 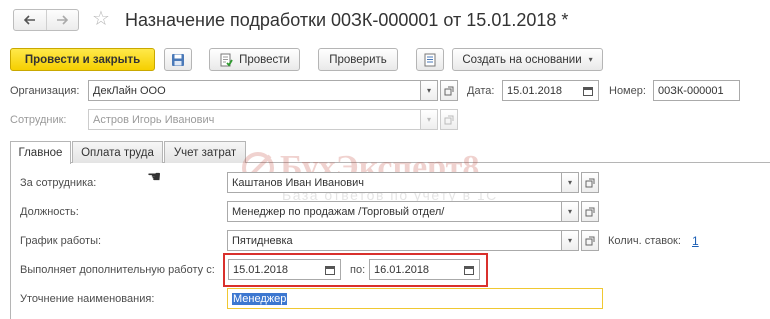 What do you see at coordinates (254, 119) in the screenshot?
I see `employee-field: Астров Игорь Иванович` at bounding box center [254, 119].